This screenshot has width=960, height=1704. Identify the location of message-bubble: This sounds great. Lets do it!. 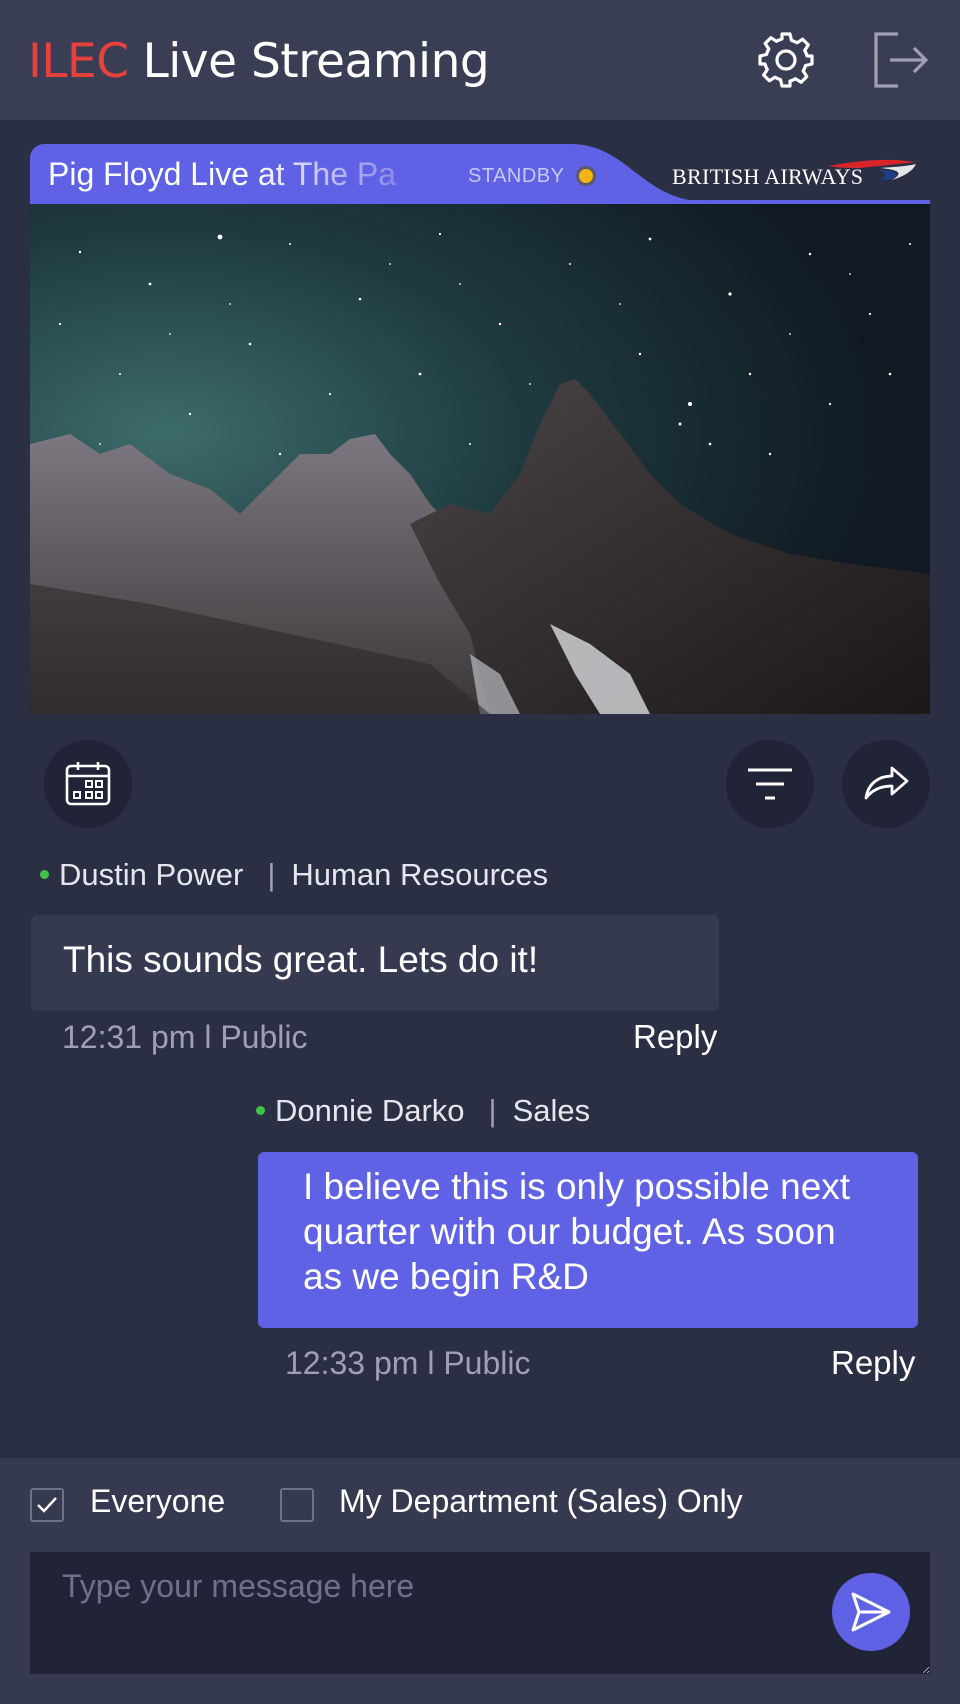
(375, 963).